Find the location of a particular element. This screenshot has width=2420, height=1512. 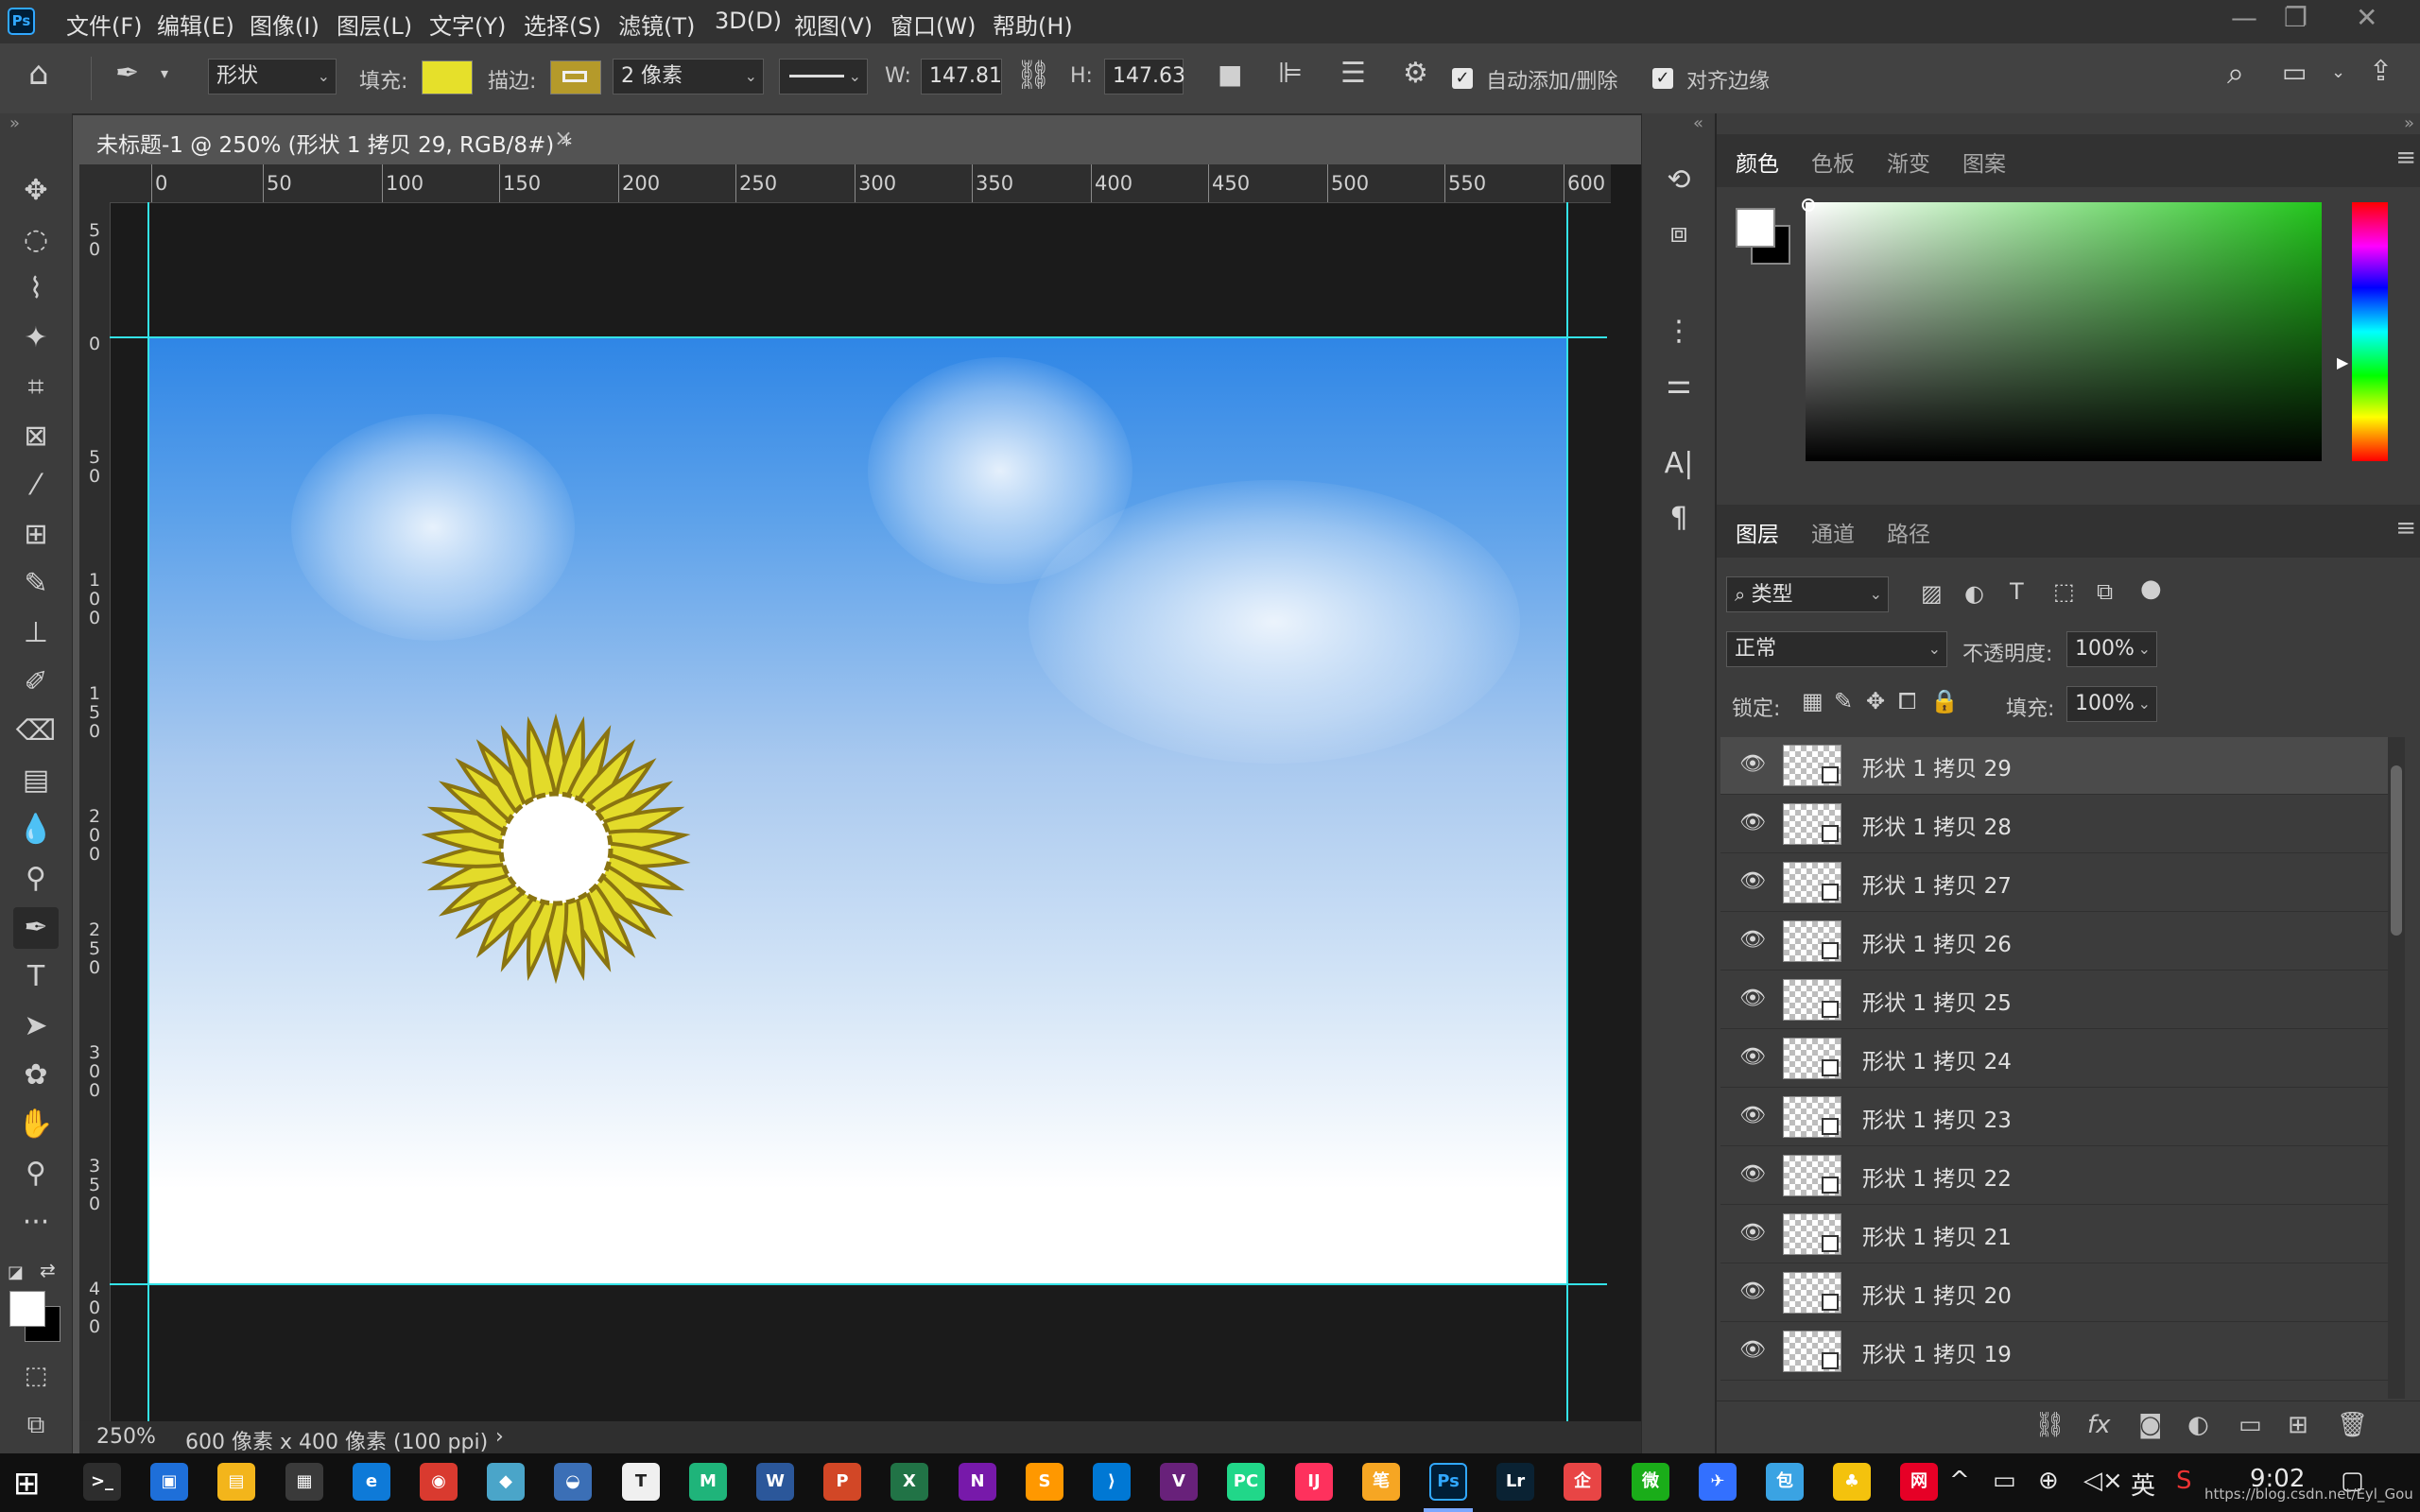

new-group-icon: ▭ is located at coordinates (2250, 1425).